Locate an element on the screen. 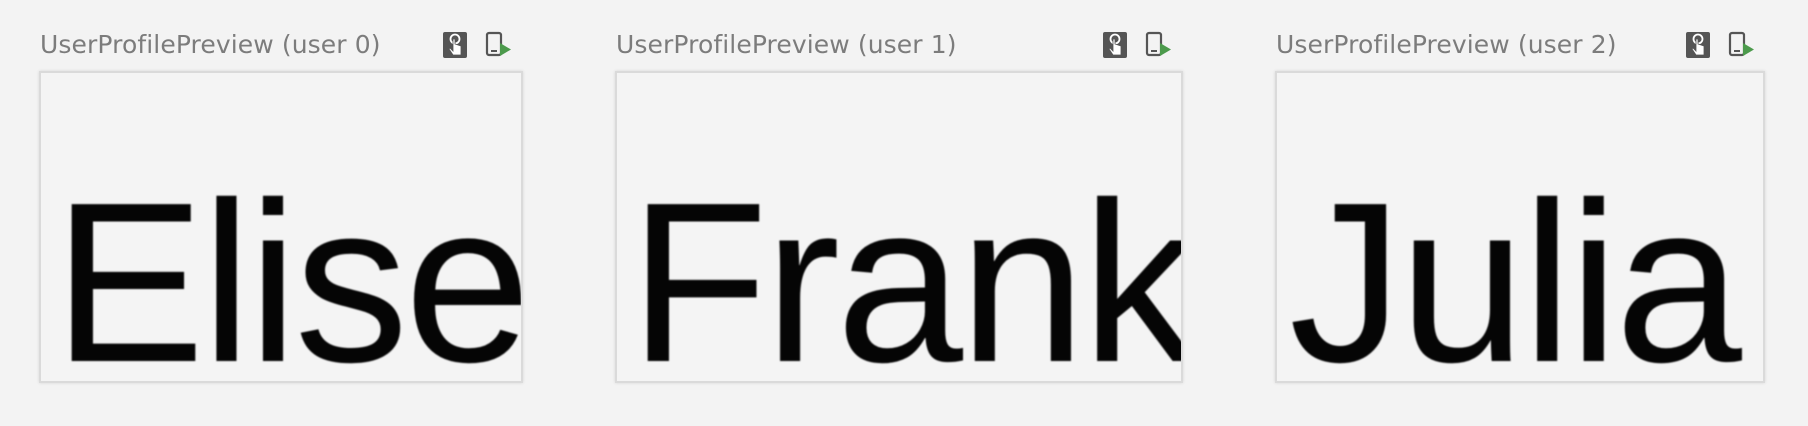 The width and height of the screenshot is (1808, 426). user-name-text: Elise is located at coordinates (288, 269).